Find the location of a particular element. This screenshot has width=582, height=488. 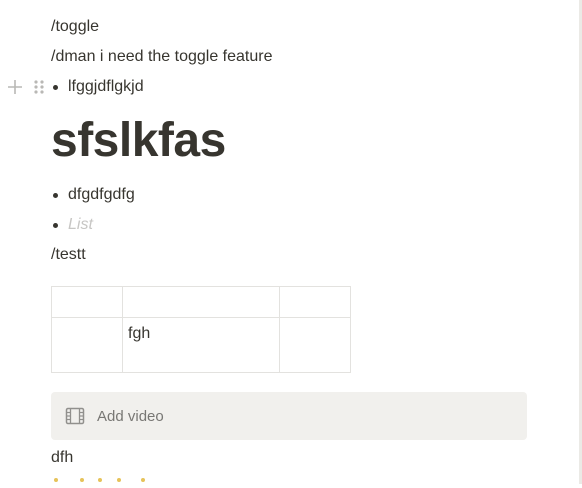

simple-table: fgh is located at coordinates (201, 329).